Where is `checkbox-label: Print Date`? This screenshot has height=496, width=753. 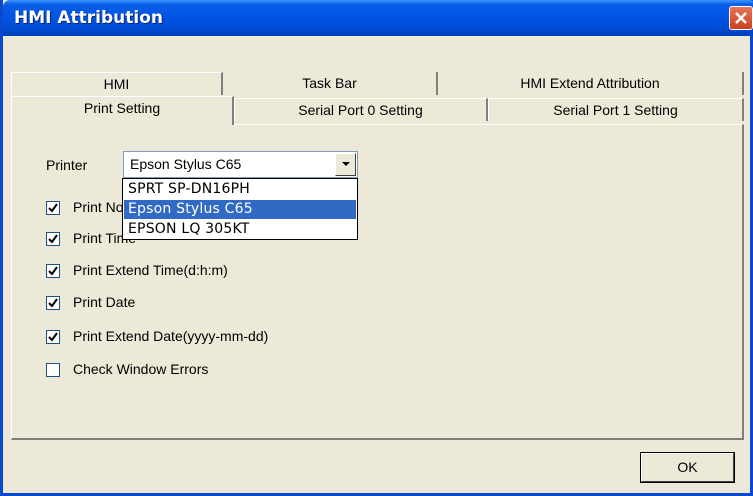
checkbox-label: Print Date is located at coordinates (104, 302).